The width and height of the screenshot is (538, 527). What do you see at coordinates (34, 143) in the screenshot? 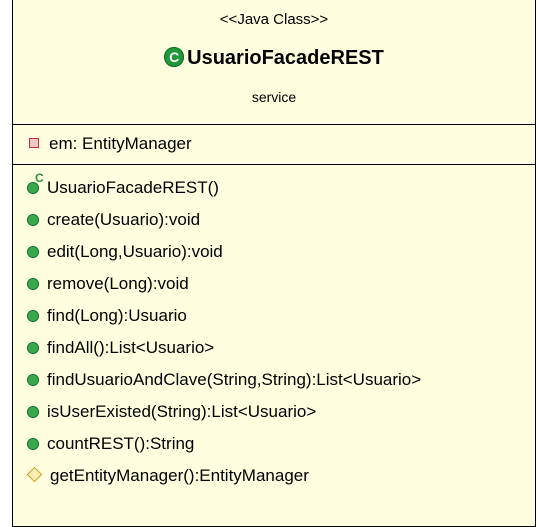
I see `private-field-icon` at bounding box center [34, 143].